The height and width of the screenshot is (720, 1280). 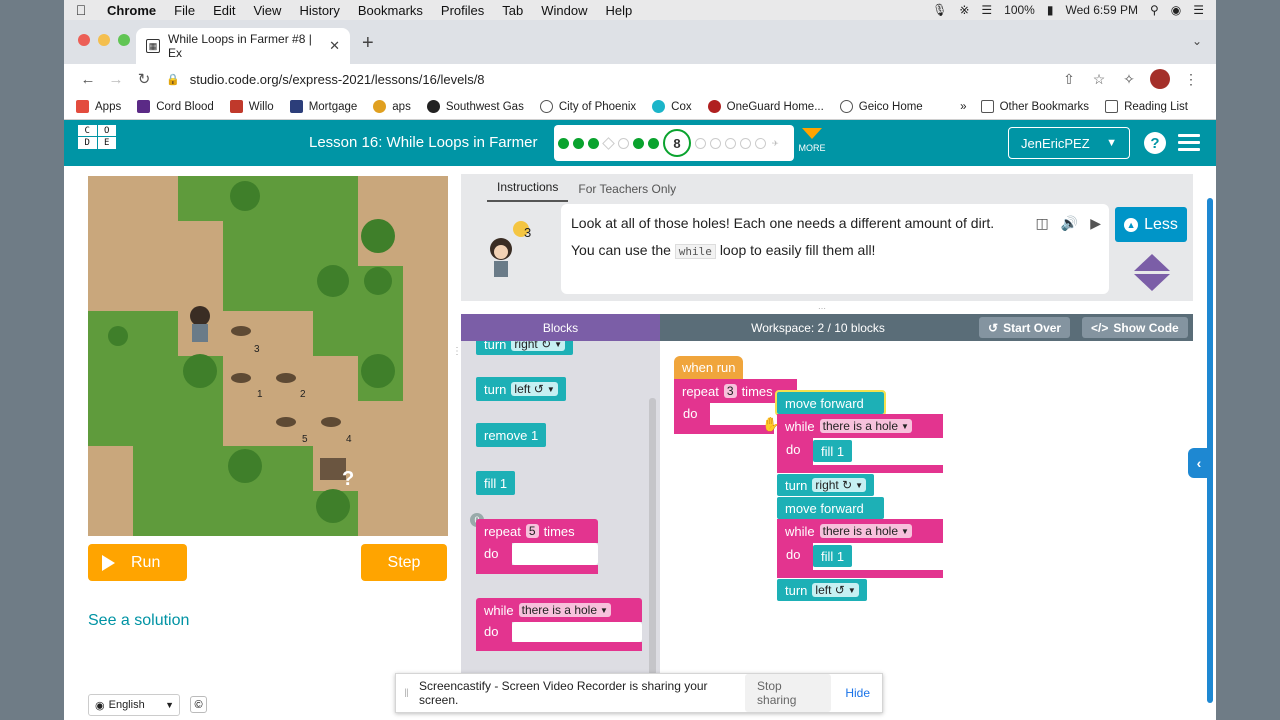 I want to click on new-tab-icon: +, so click(x=368, y=43).